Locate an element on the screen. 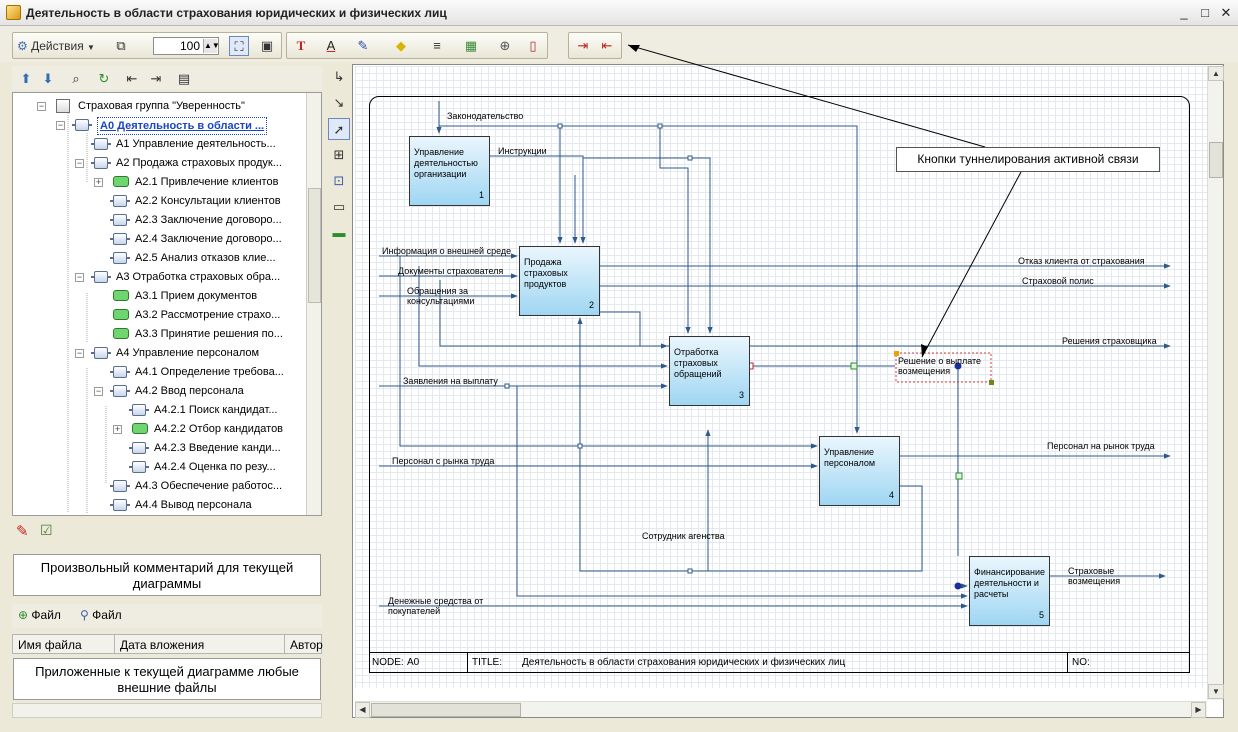  no-label: NO: is located at coordinates (1081, 662).